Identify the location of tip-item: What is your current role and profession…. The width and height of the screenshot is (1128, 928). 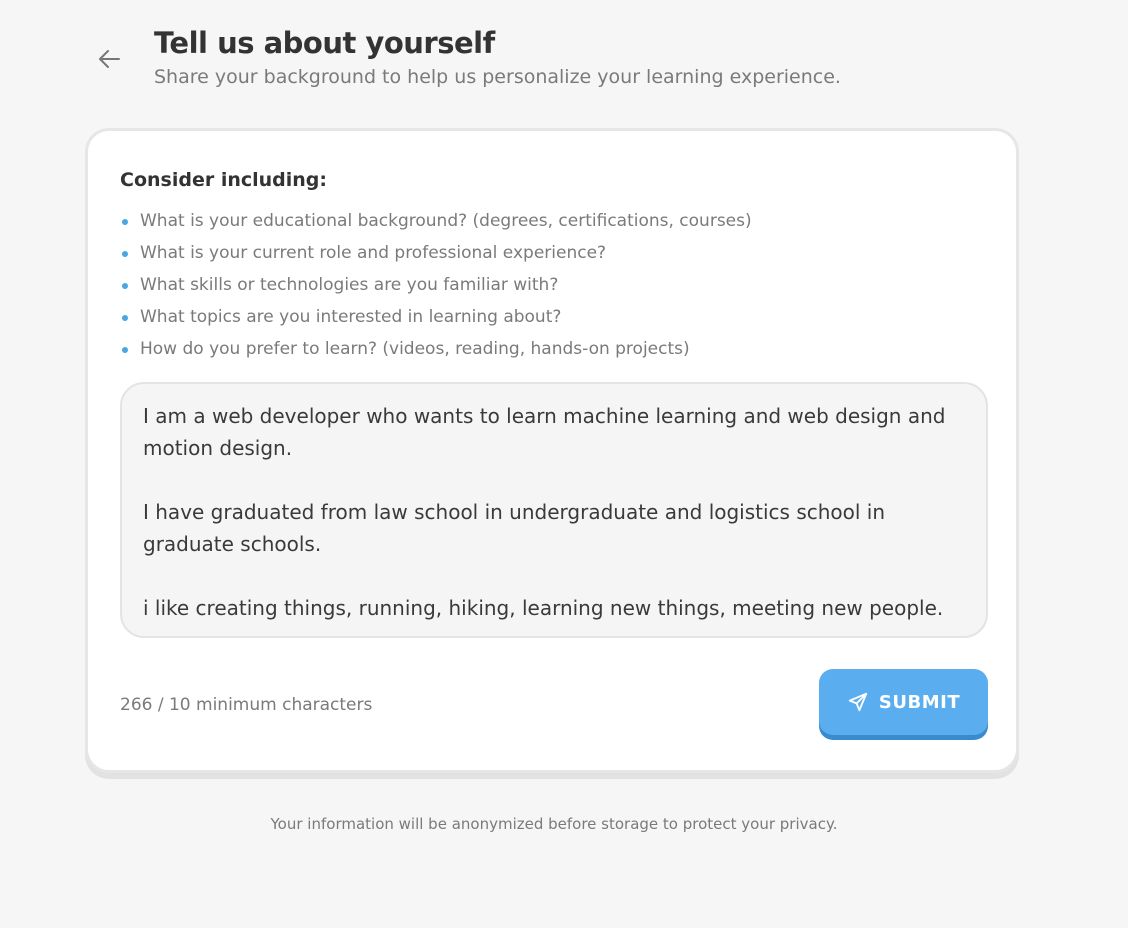
(436, 253).